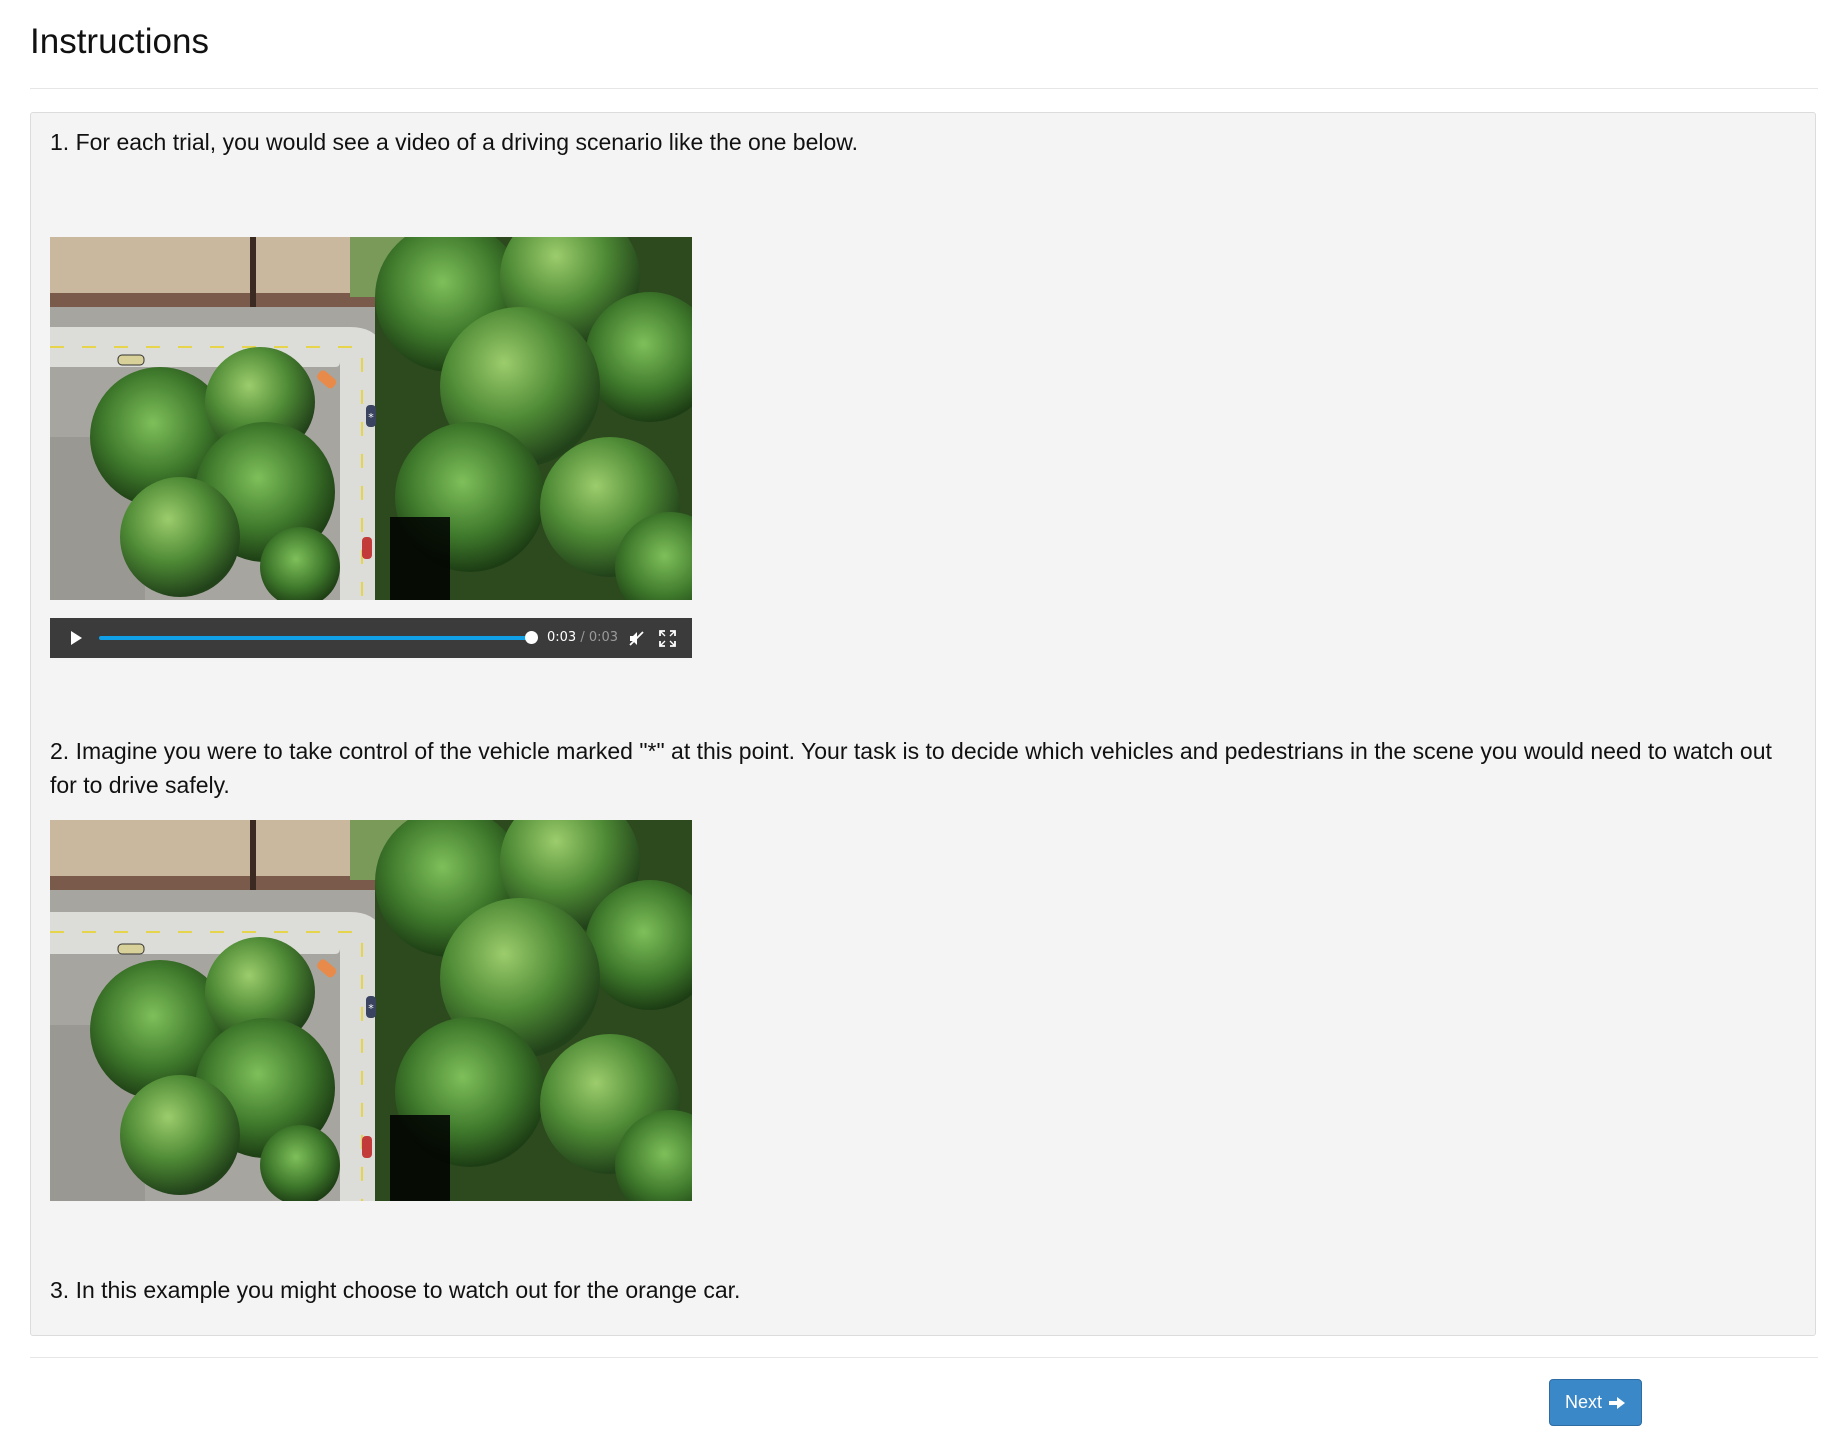  What do you see at coordinates (603, 637) in the screenshot?
I see `video-duration: 0:03` at bounding box center [603, 637].